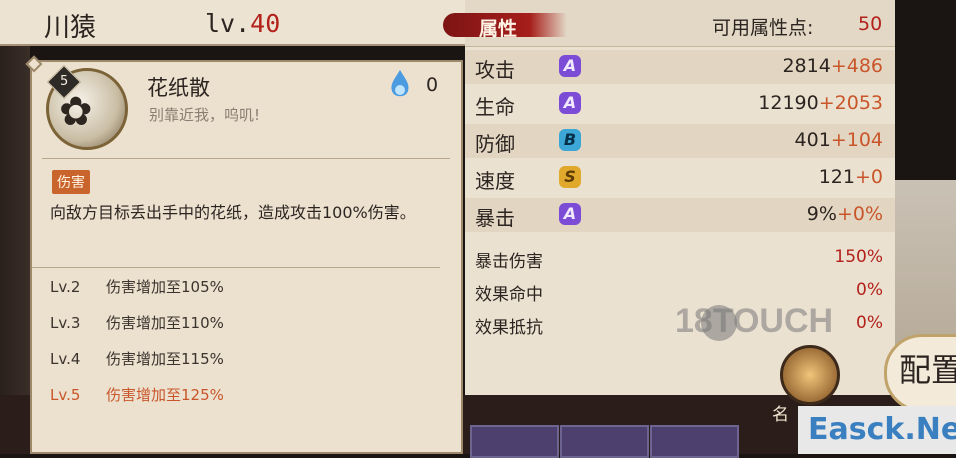  Describe the element at coordinates (669, 23) in the screenshot. I see `attributes-header: 属性 可用属性点: 50` at that location.